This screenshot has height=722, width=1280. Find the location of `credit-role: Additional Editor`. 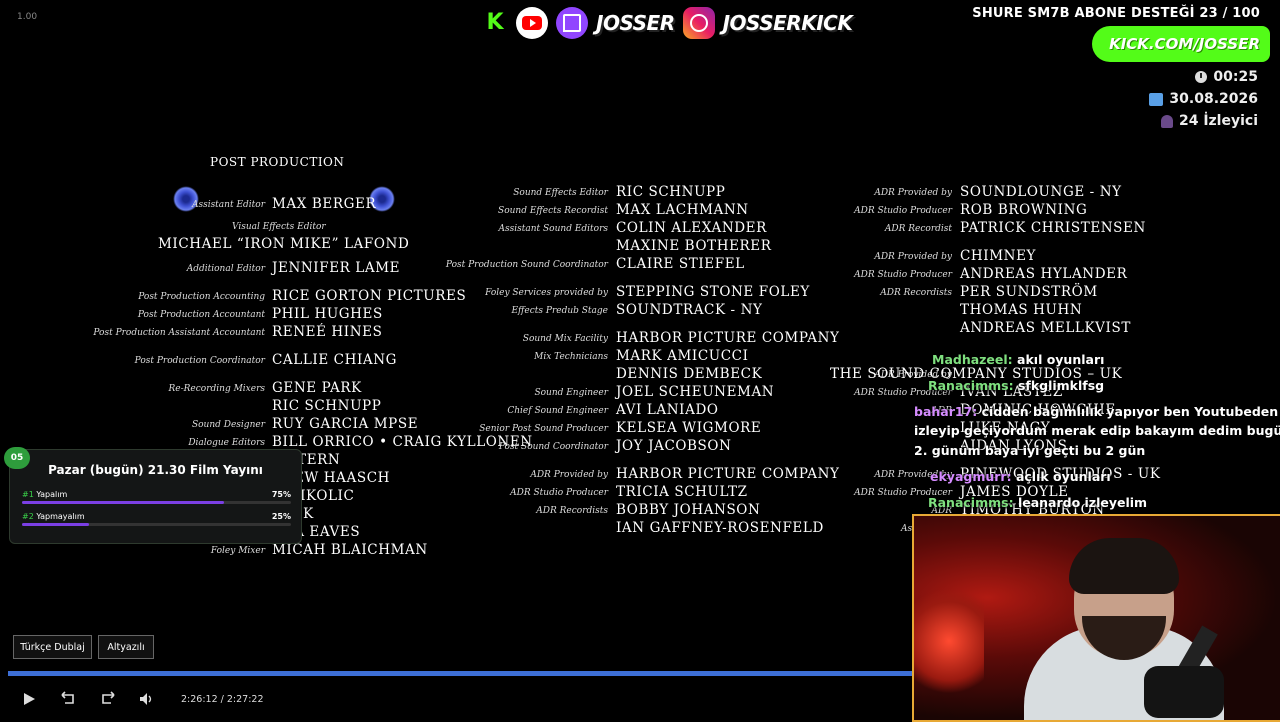

credit-role: Additional Editor is located at coordinates (225, 269).